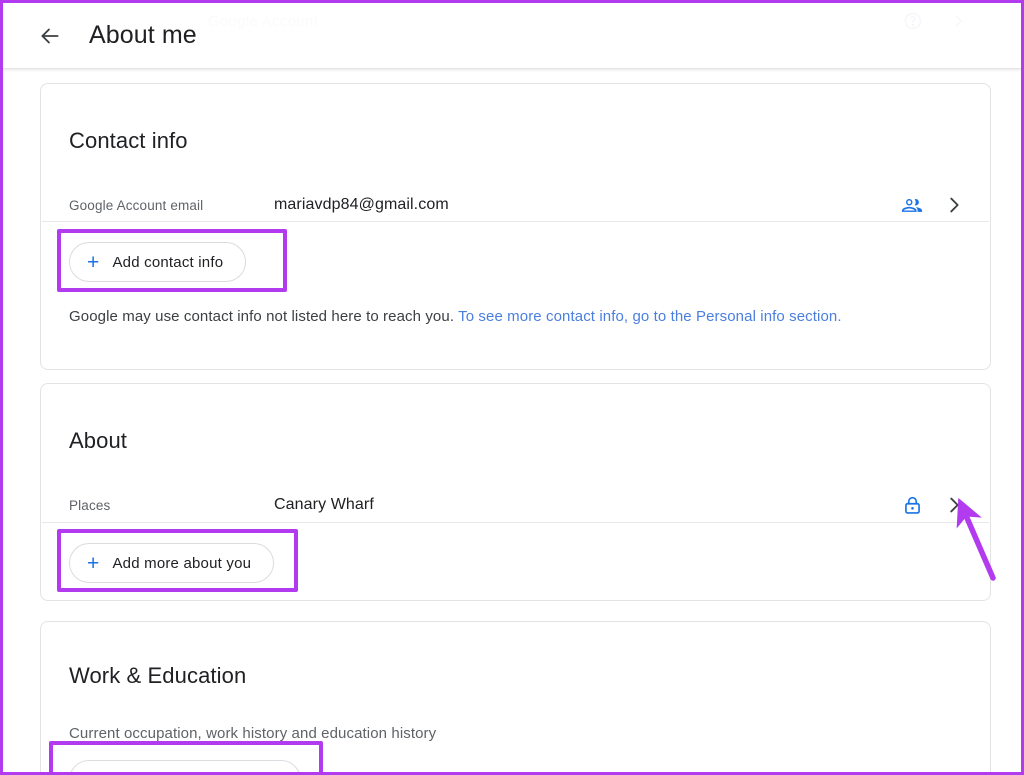 This screenshot has height=775, width=1024. What do you see at coordinates (912, 505) in the screenshot?
I see `lock-private-icon` at bounding box center [912, 505].